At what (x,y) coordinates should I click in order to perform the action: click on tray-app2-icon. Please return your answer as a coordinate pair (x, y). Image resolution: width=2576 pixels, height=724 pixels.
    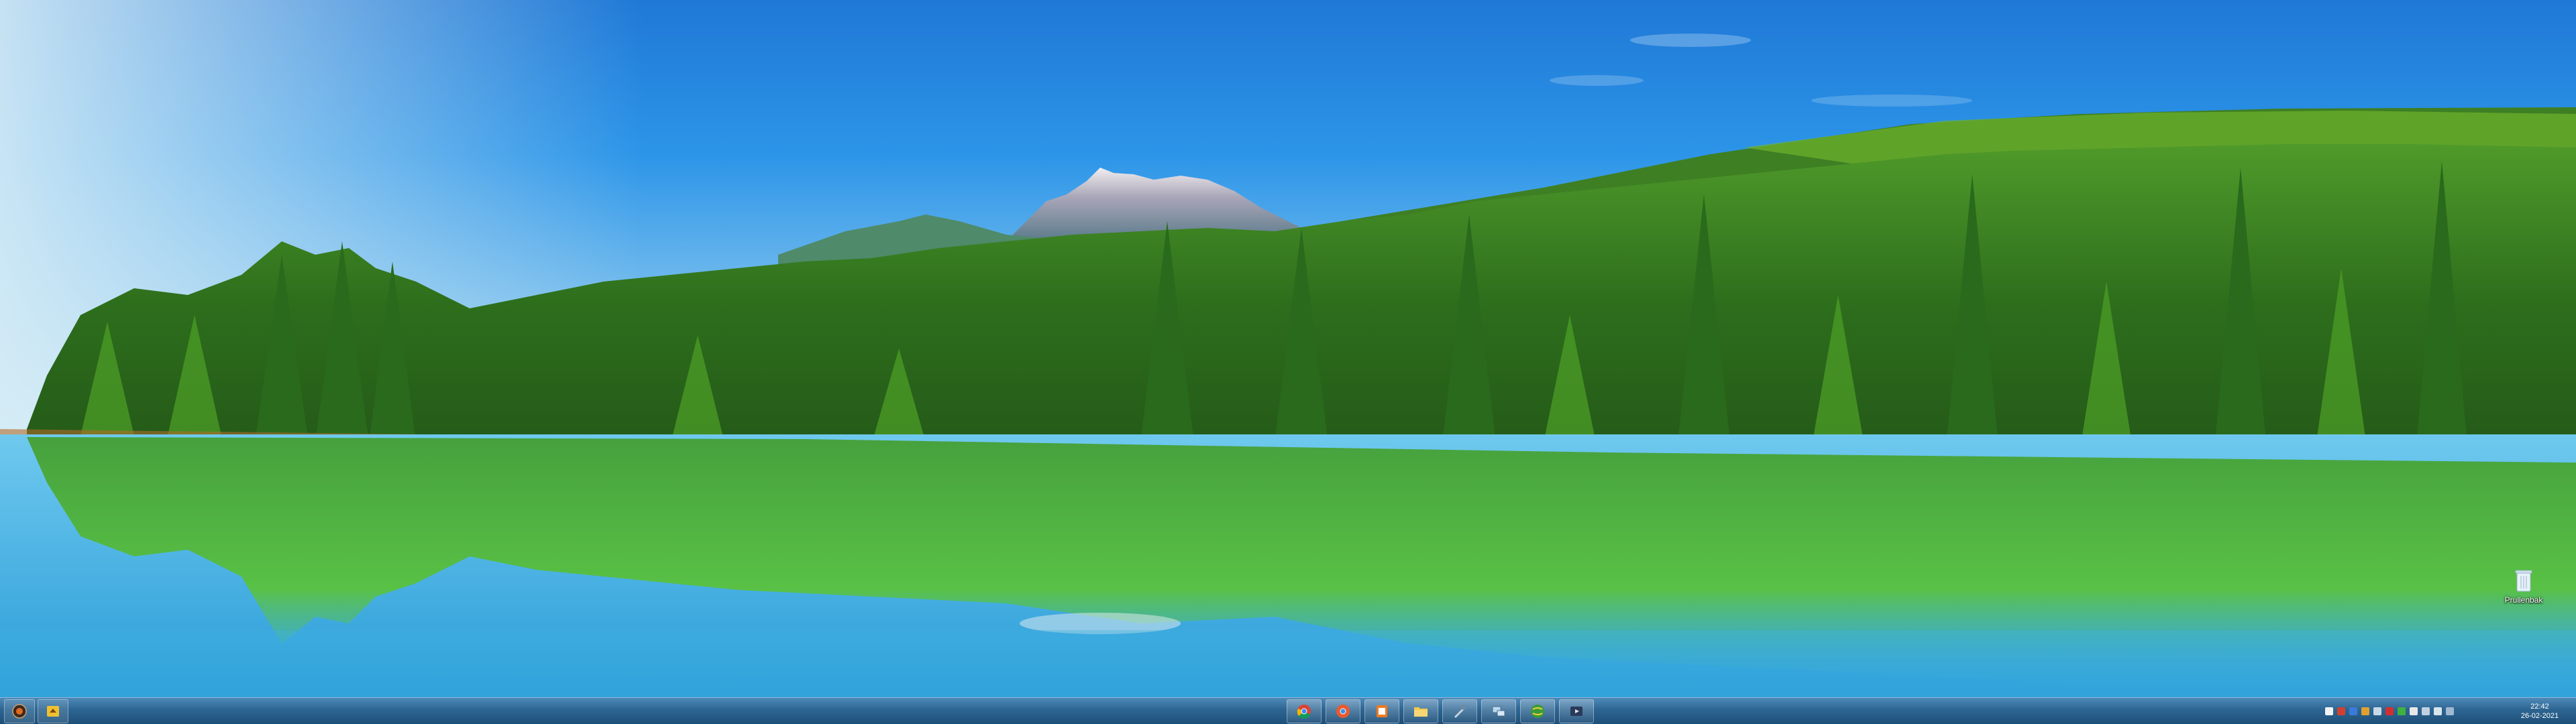
    Looking at the image, I should click on (2450, 711).